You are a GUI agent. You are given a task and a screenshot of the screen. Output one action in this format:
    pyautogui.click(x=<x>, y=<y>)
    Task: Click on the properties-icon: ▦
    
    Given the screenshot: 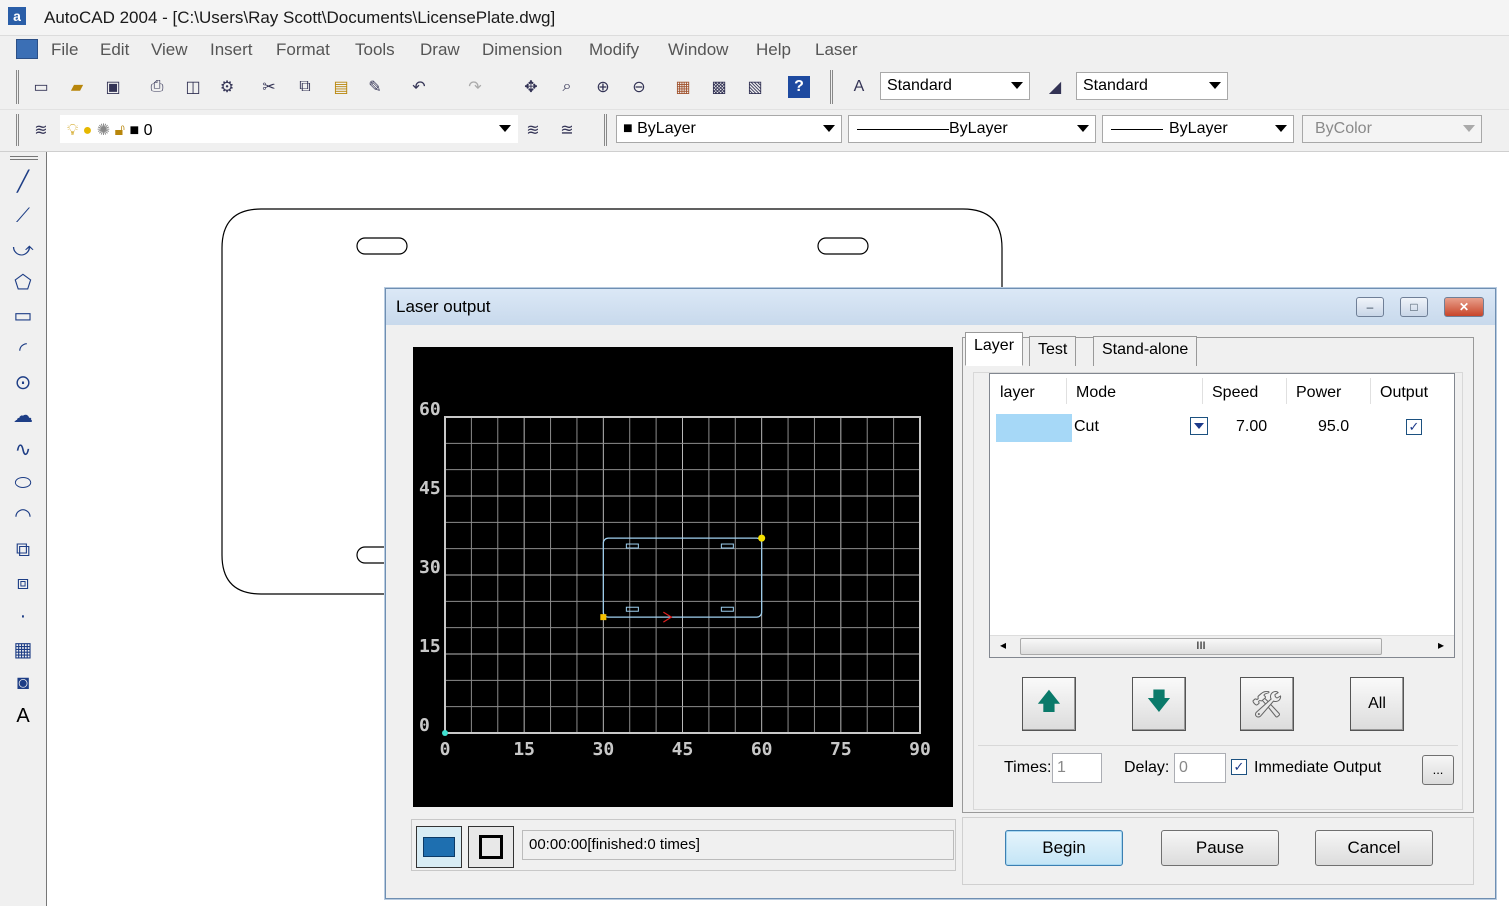 What is the action you would take?
    pyautogui.click(x=683, y=87)
    